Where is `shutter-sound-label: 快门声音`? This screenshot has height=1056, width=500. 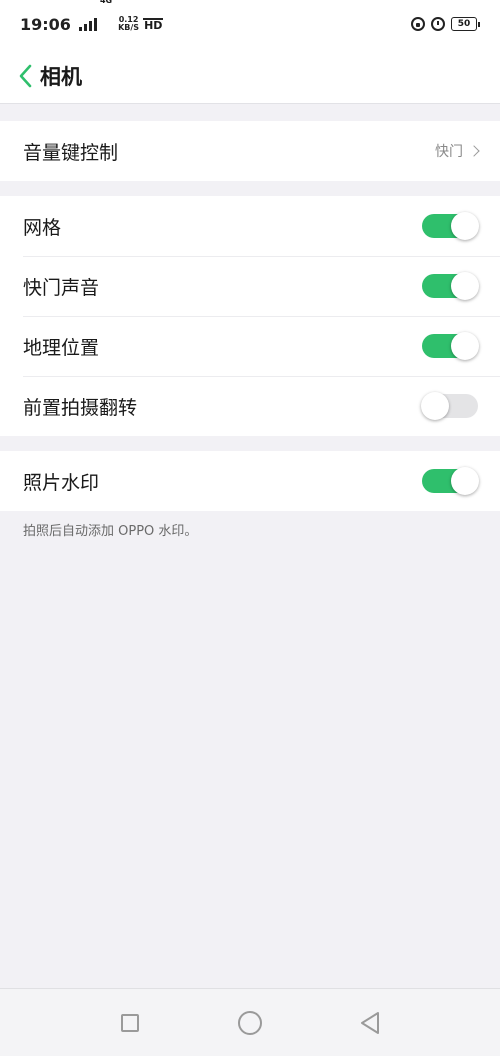 shutter-sound-label: 快门声音 is located at coordinates (61, 287).